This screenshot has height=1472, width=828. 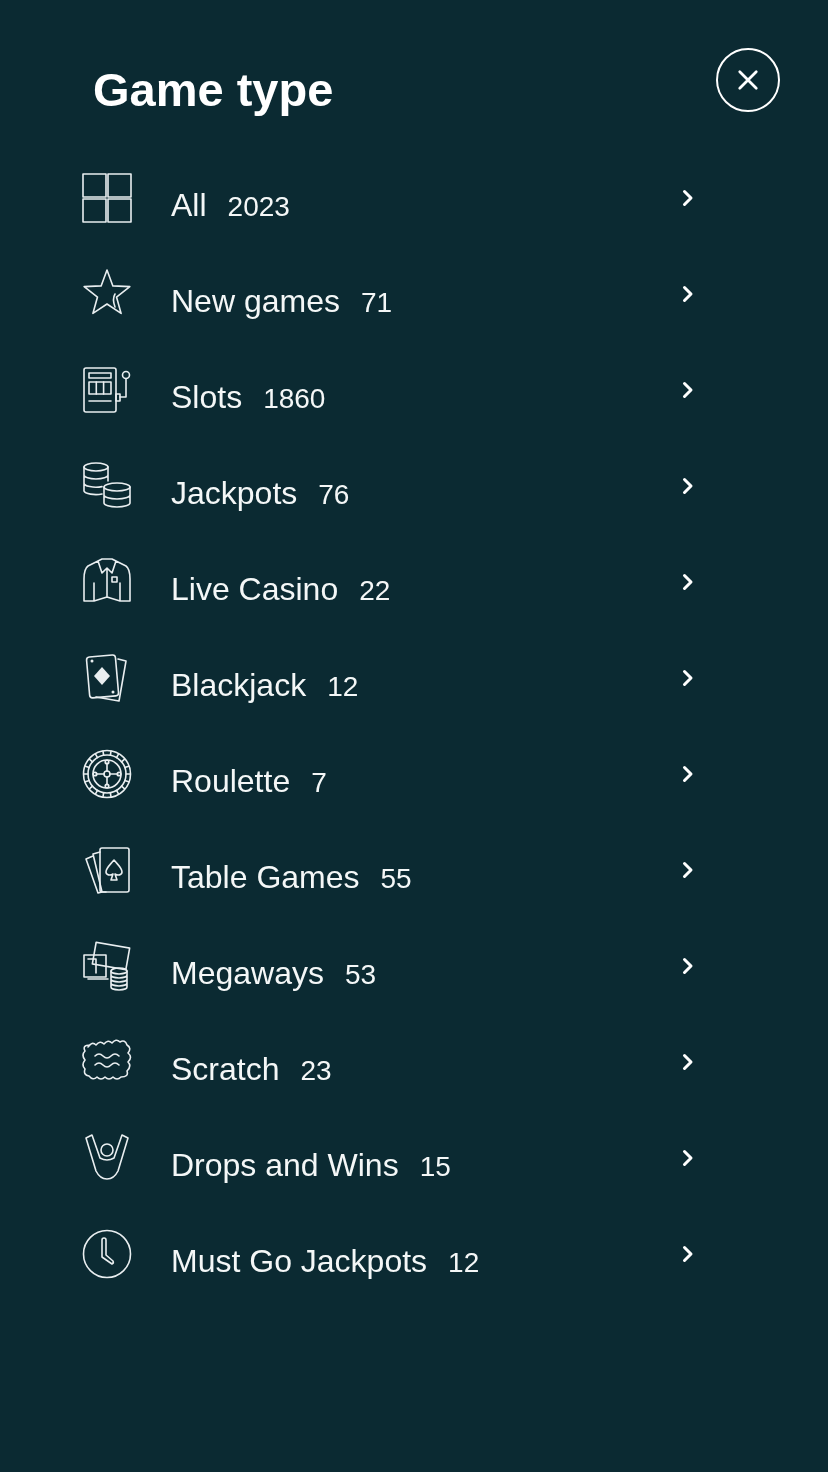 I want to click on category-label: Roulette, so click(x=231, y=781).